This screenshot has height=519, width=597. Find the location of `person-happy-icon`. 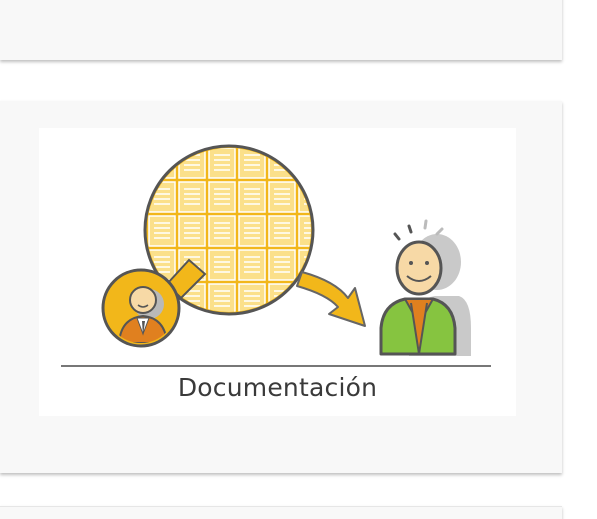

person-happy-icon is located at coordinates (425, 287).